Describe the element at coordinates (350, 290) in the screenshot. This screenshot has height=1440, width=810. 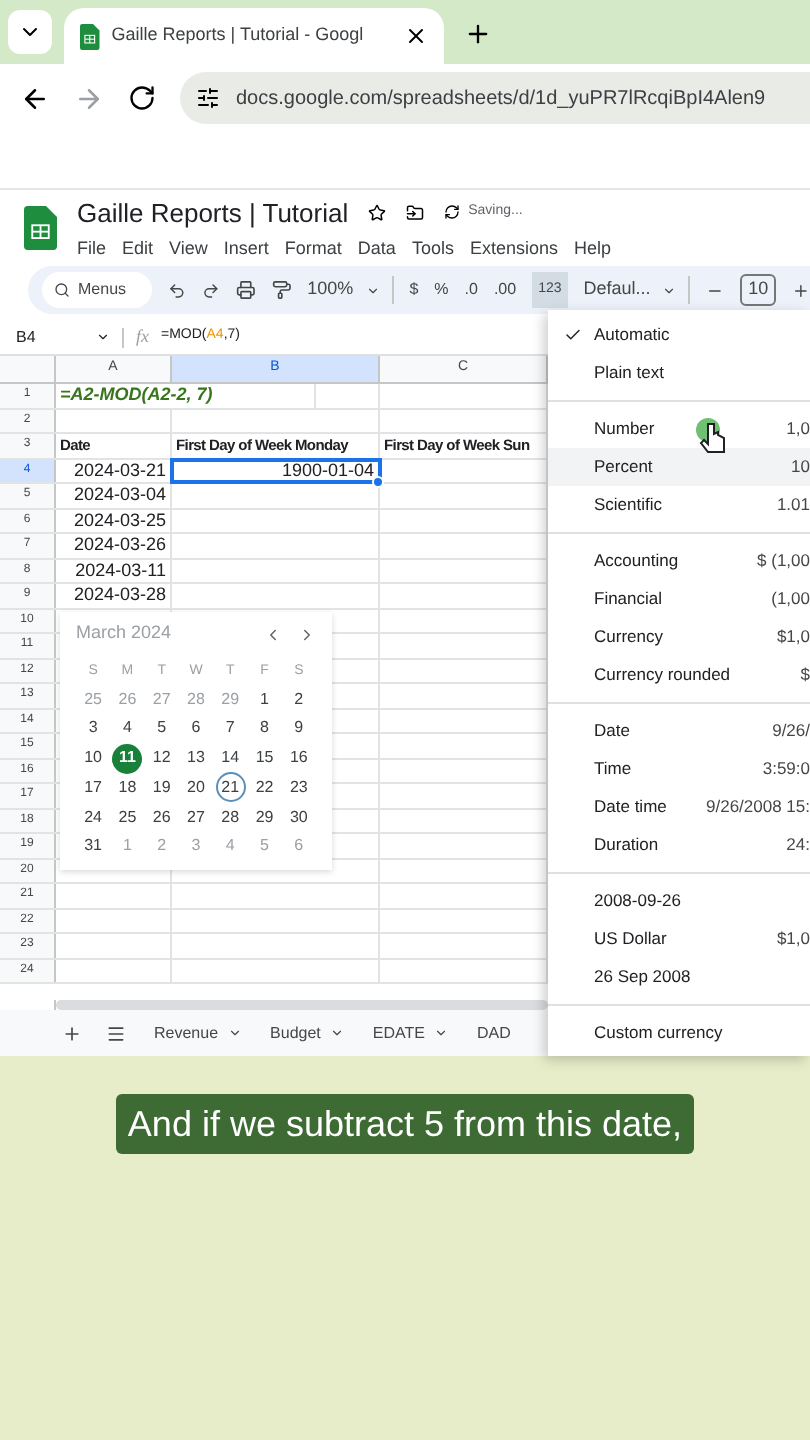
I see `zoom-dropdown: 100%` at that location.